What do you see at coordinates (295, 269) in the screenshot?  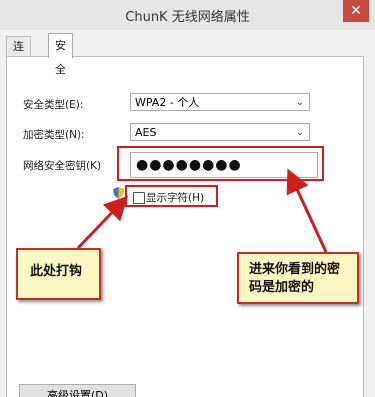 I see `encrypted-callout-line1: 进来你看到的密` at bounding box center [295, 269].